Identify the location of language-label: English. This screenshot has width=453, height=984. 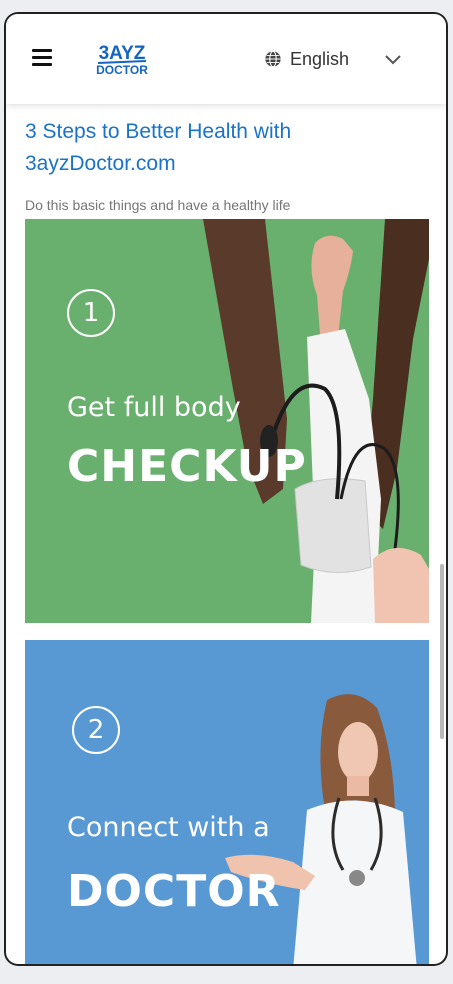
(320, 58).